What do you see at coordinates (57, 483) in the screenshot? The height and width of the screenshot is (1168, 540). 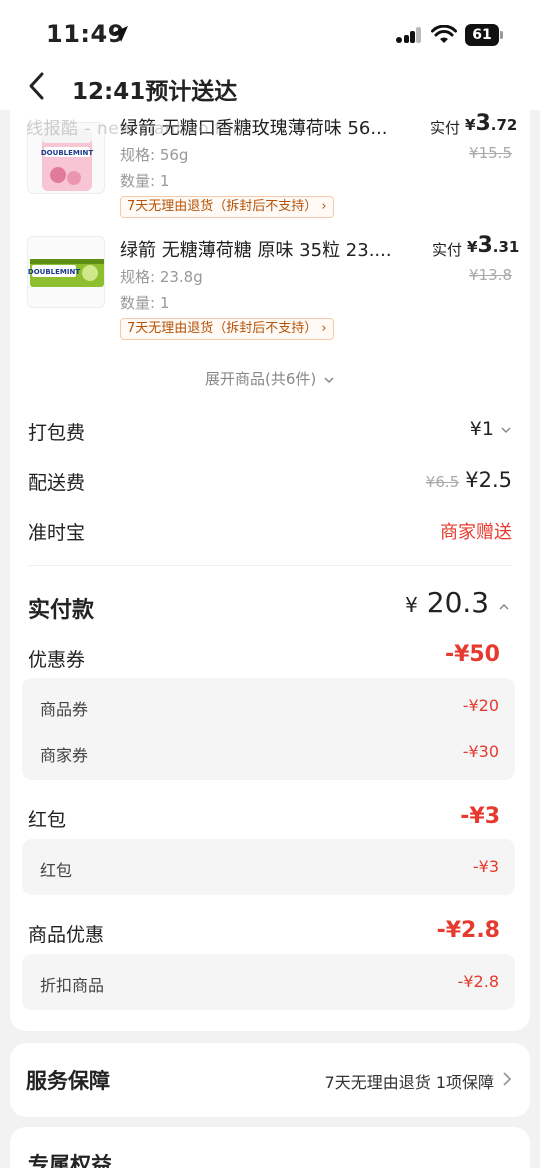 I see `delivery-fee-label: 配送费` at bounding box center [57, 483].